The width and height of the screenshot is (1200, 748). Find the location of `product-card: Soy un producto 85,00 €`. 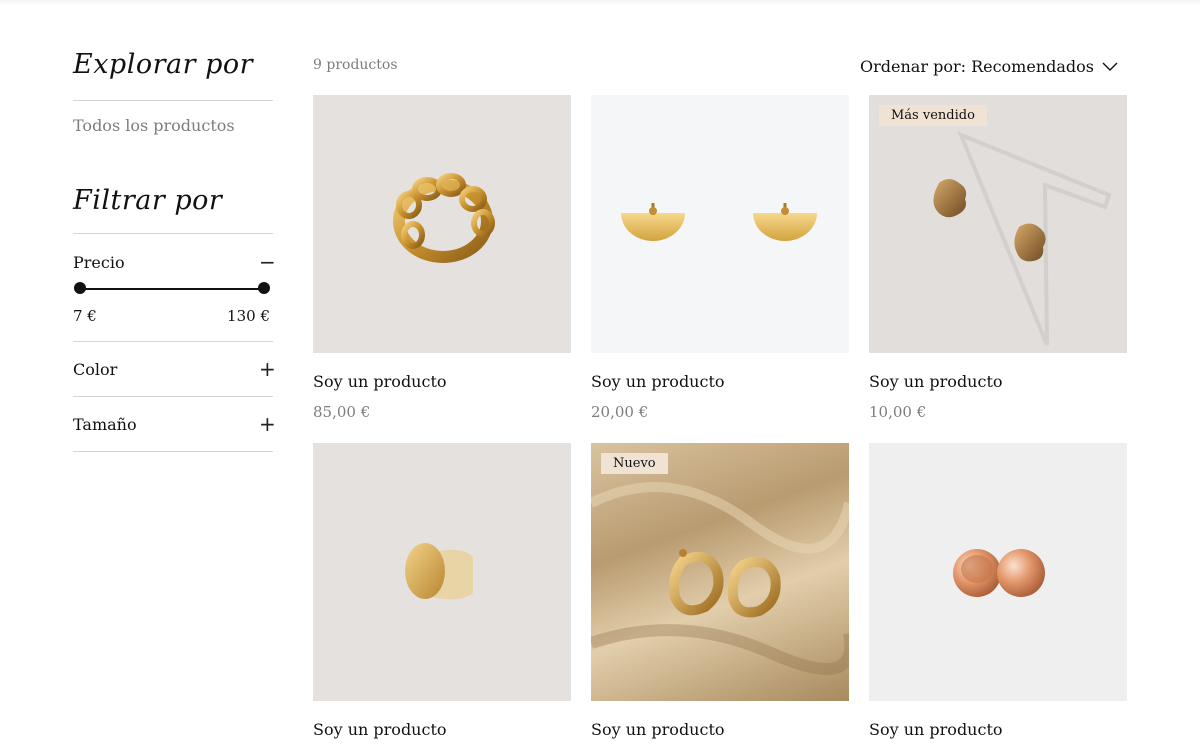

product-card: Soy un producto 85,00 € is located at coordinates (442, 258).